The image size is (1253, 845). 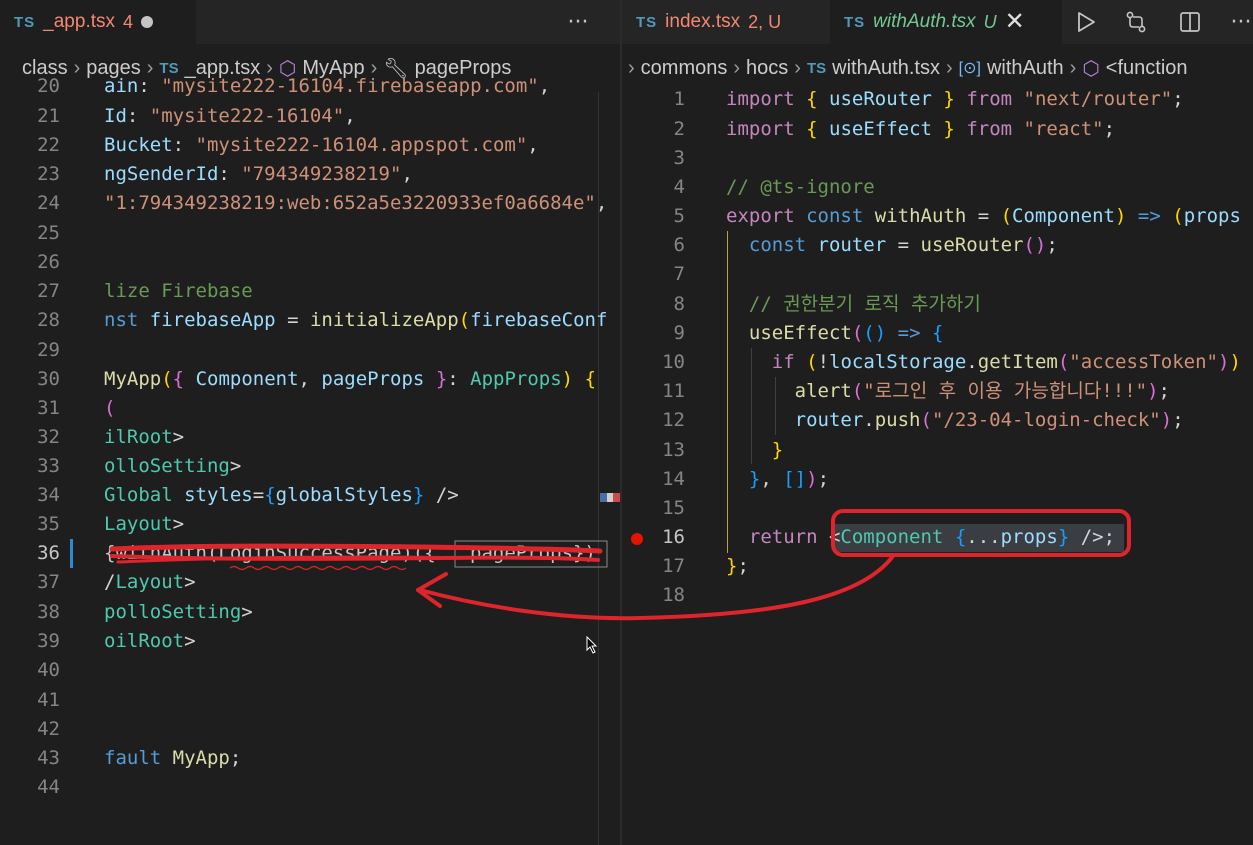 I want to click on code-line: 17 };, so click(x=937, y=566).